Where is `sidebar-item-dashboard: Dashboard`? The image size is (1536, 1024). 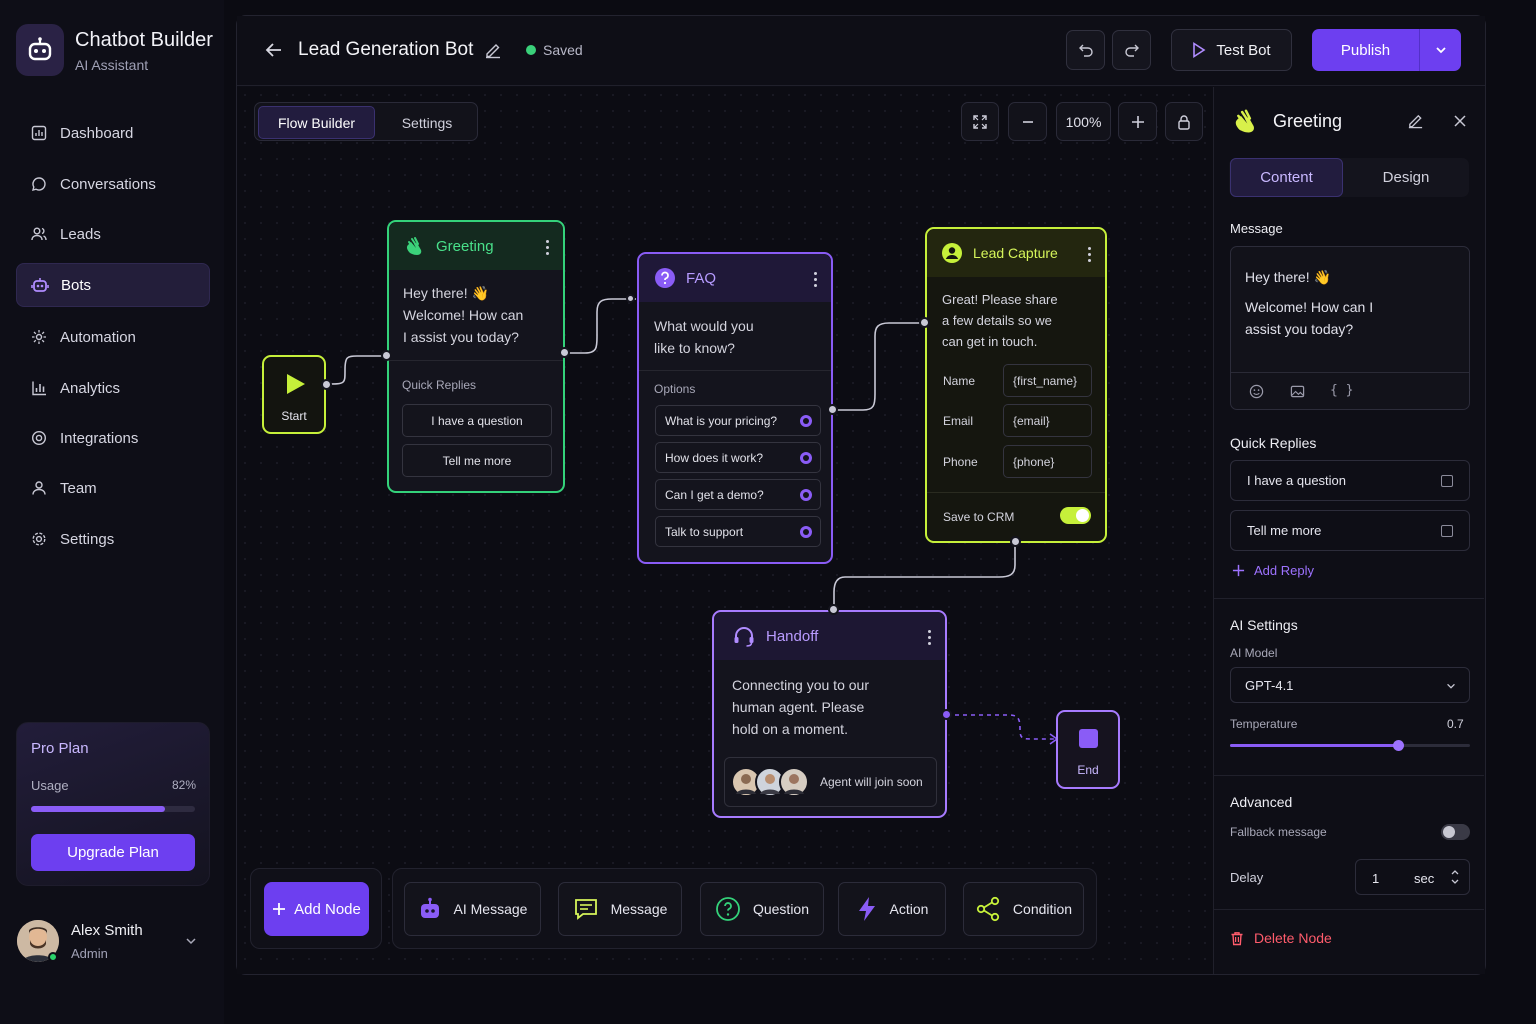 sidebar-item-dashboard: Dashboard is located at coordinates (113, 133).